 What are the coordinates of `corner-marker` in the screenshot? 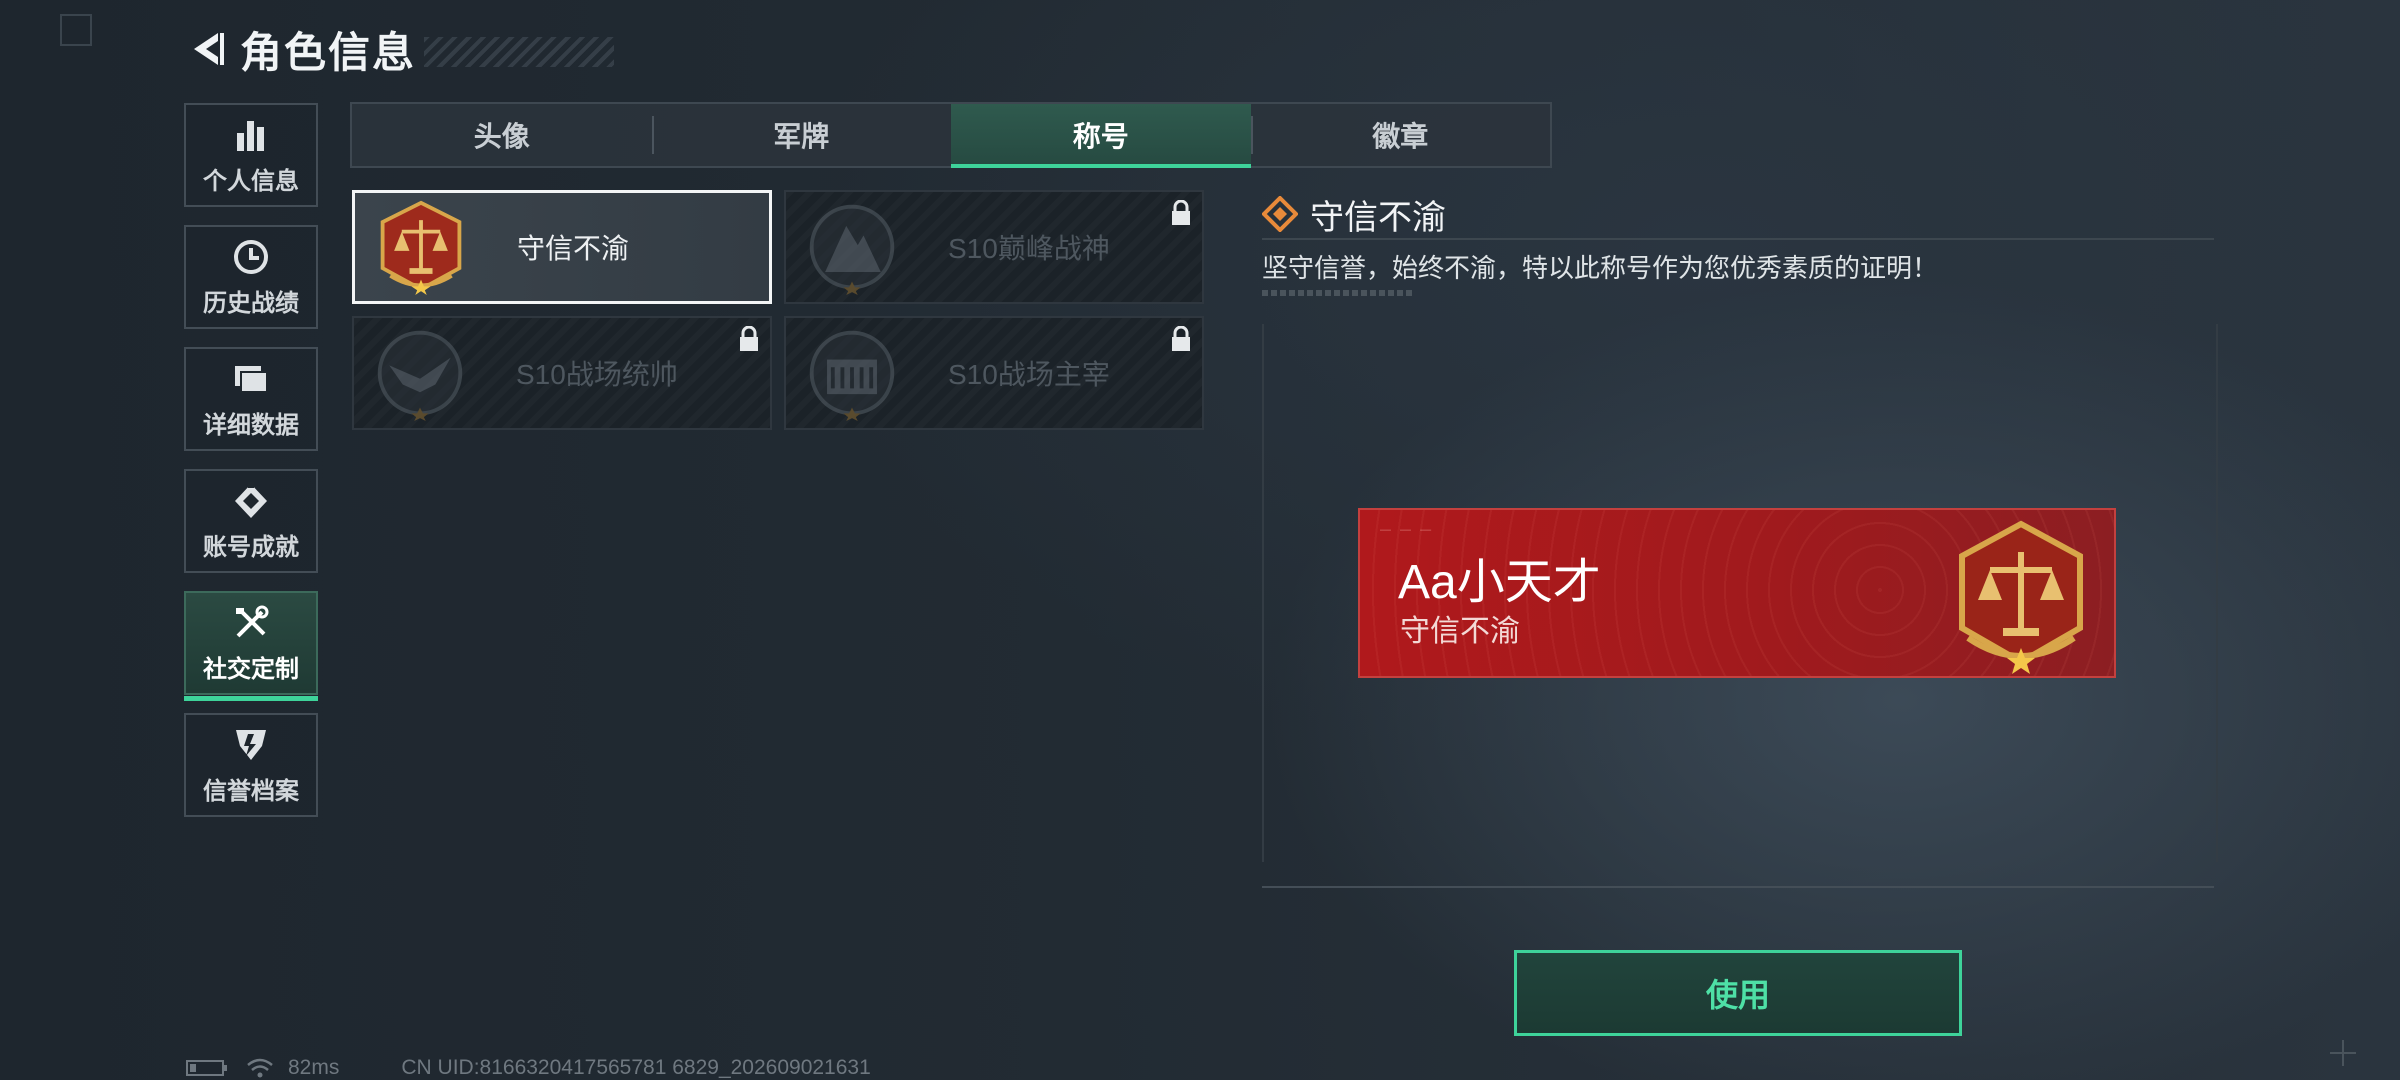 It's located at (76, 30).